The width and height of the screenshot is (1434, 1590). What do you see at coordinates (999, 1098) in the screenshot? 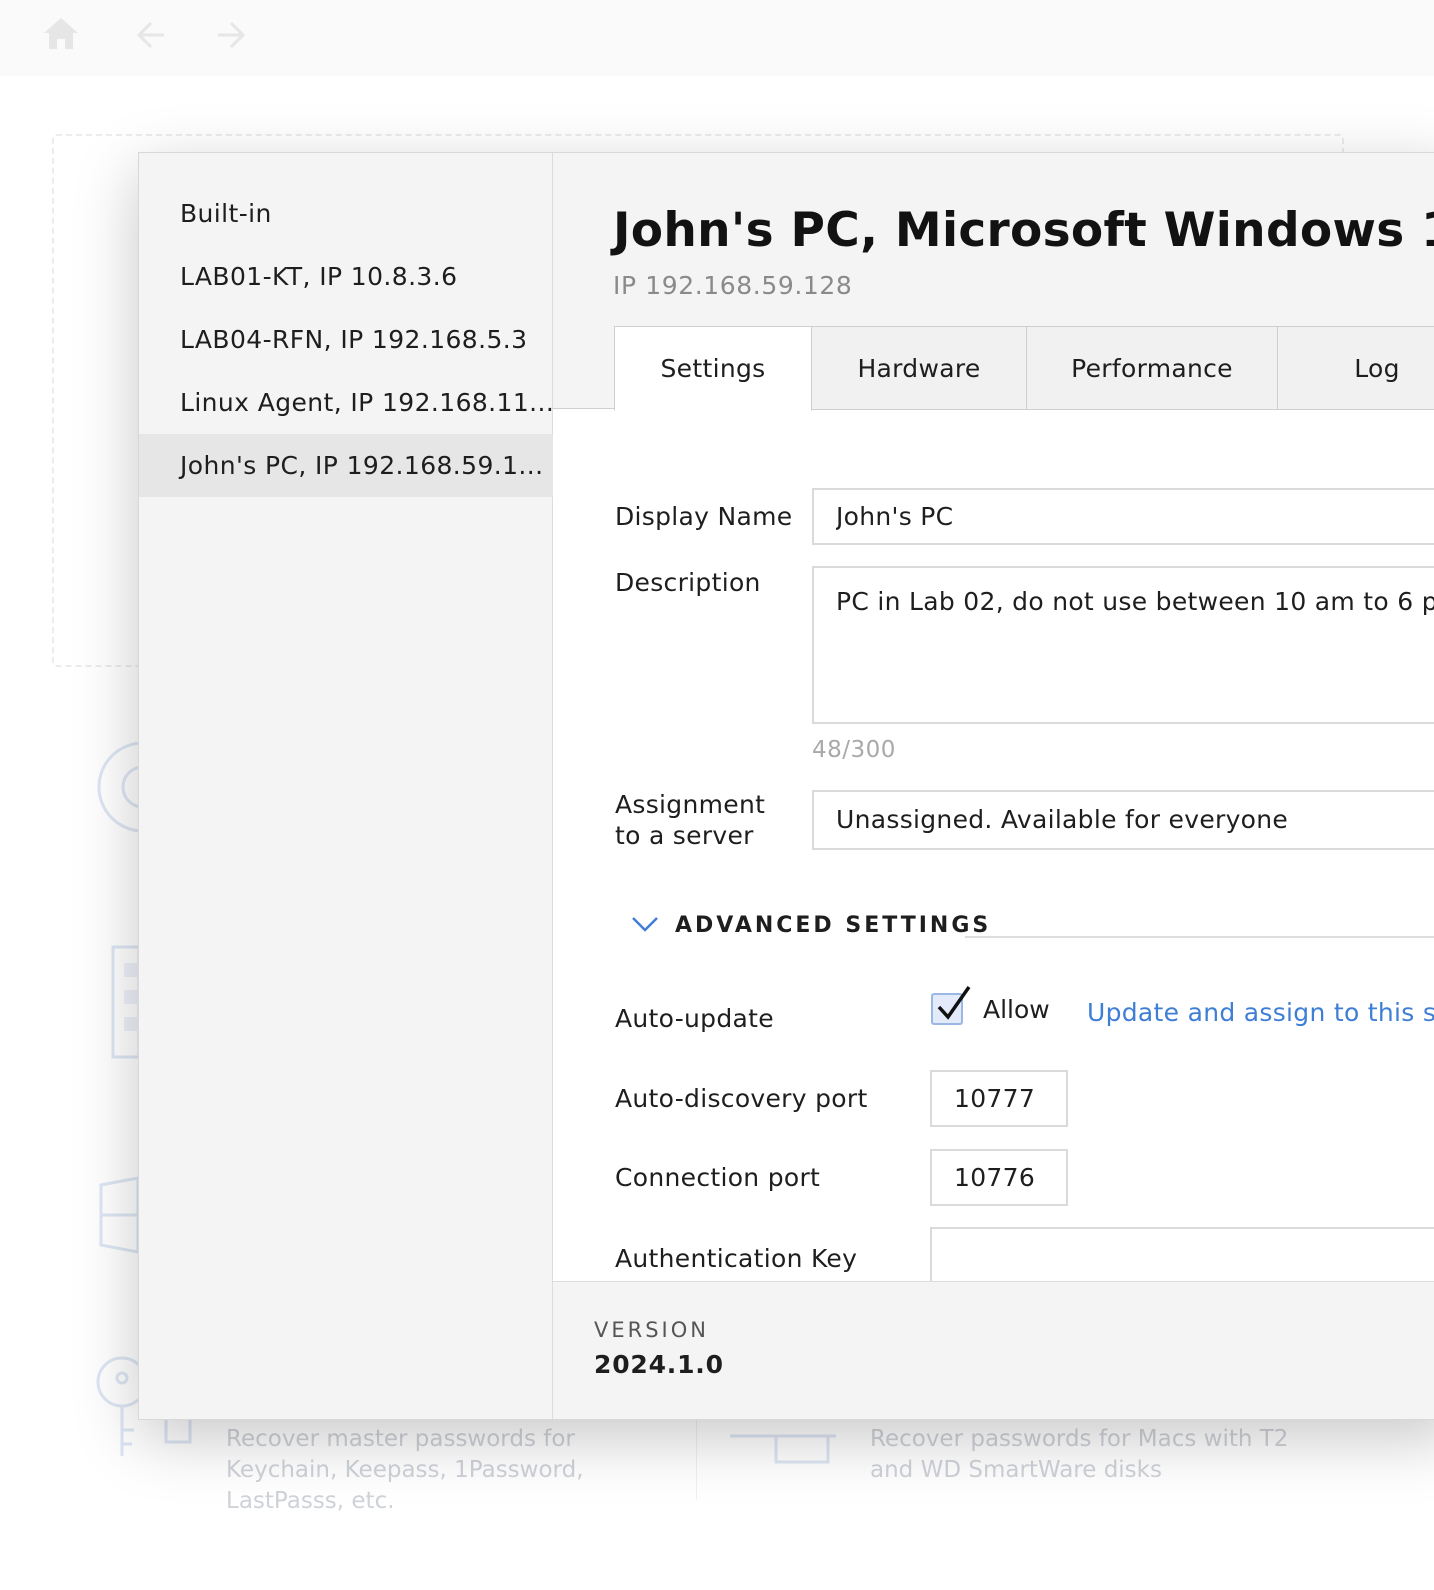
I see `auto-discovery-port-field` at bounding box center [999, 1098].